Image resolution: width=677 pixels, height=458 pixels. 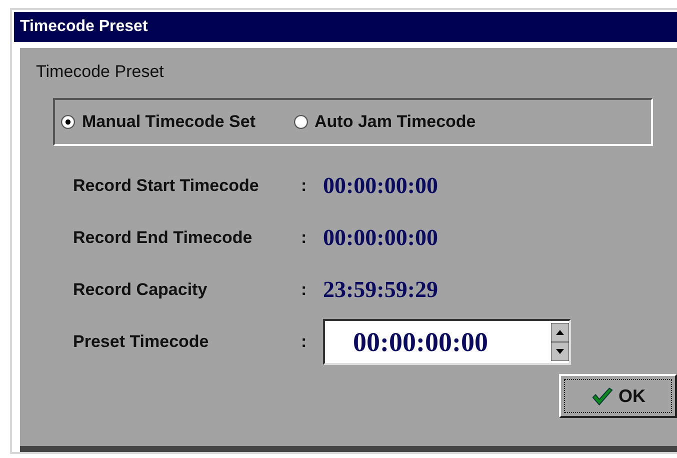 What do you see at coordinates (141, 342) in the screenshot?
I see `preset-label: Preset Timecode` at bounding box center [141, 342].